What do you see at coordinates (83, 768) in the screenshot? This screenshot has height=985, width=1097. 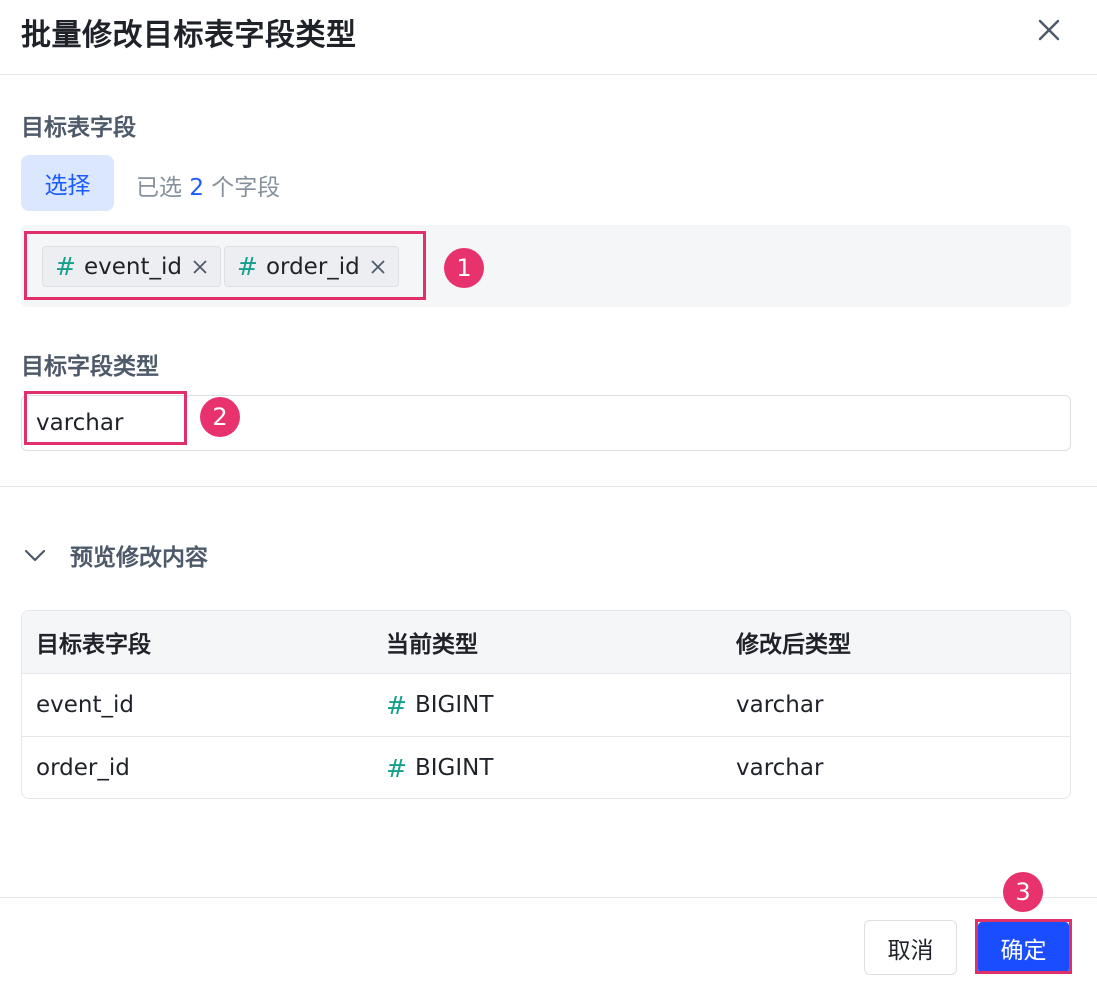 I see `field-cell: order_id` at bounding box center [83, 768].